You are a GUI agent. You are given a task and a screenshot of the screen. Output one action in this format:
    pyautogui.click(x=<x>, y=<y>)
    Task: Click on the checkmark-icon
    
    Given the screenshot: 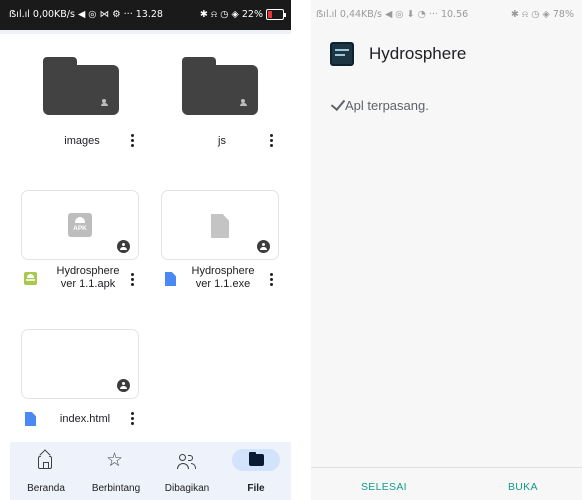 What is the action you would take?
    pyautogui.click(x=337, y=104)
    